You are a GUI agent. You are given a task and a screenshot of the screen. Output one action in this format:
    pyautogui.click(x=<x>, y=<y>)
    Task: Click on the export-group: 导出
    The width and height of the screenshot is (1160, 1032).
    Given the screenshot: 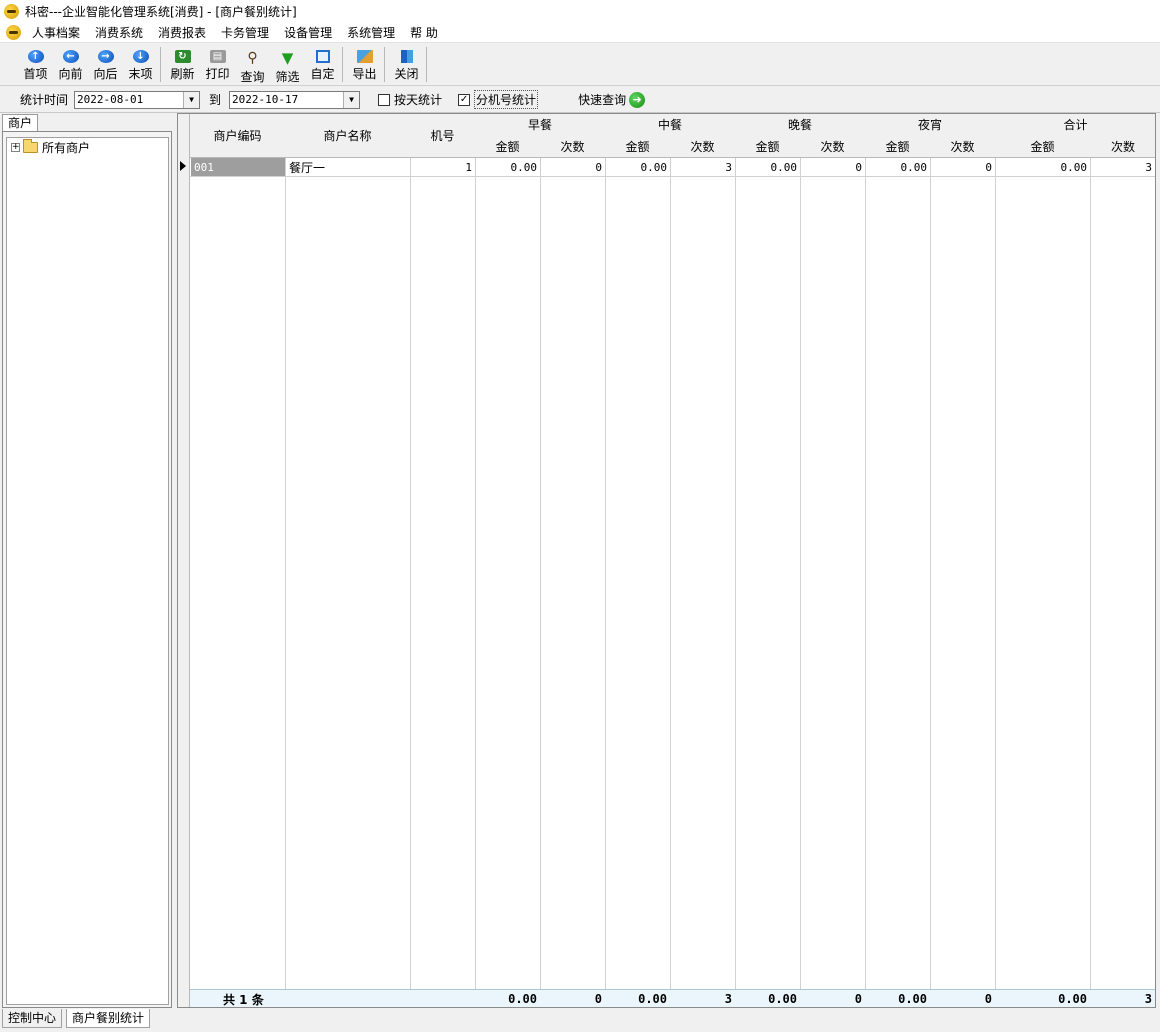 What is the action you would take?
    pyautogui.click(x=366, y=64)
    